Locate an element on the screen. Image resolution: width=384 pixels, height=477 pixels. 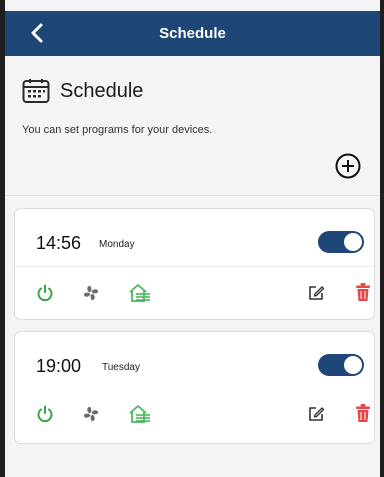
navigation-bar: Schedule is located at coordinates (192, 33).